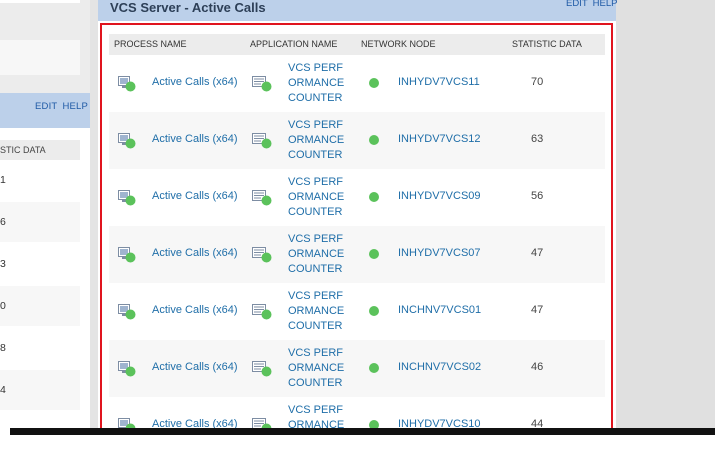  What do you see at coordinates (589, 4) in the screenshot?
I see `panel-links: EDIT HELP` at bounding box center [589, 4].